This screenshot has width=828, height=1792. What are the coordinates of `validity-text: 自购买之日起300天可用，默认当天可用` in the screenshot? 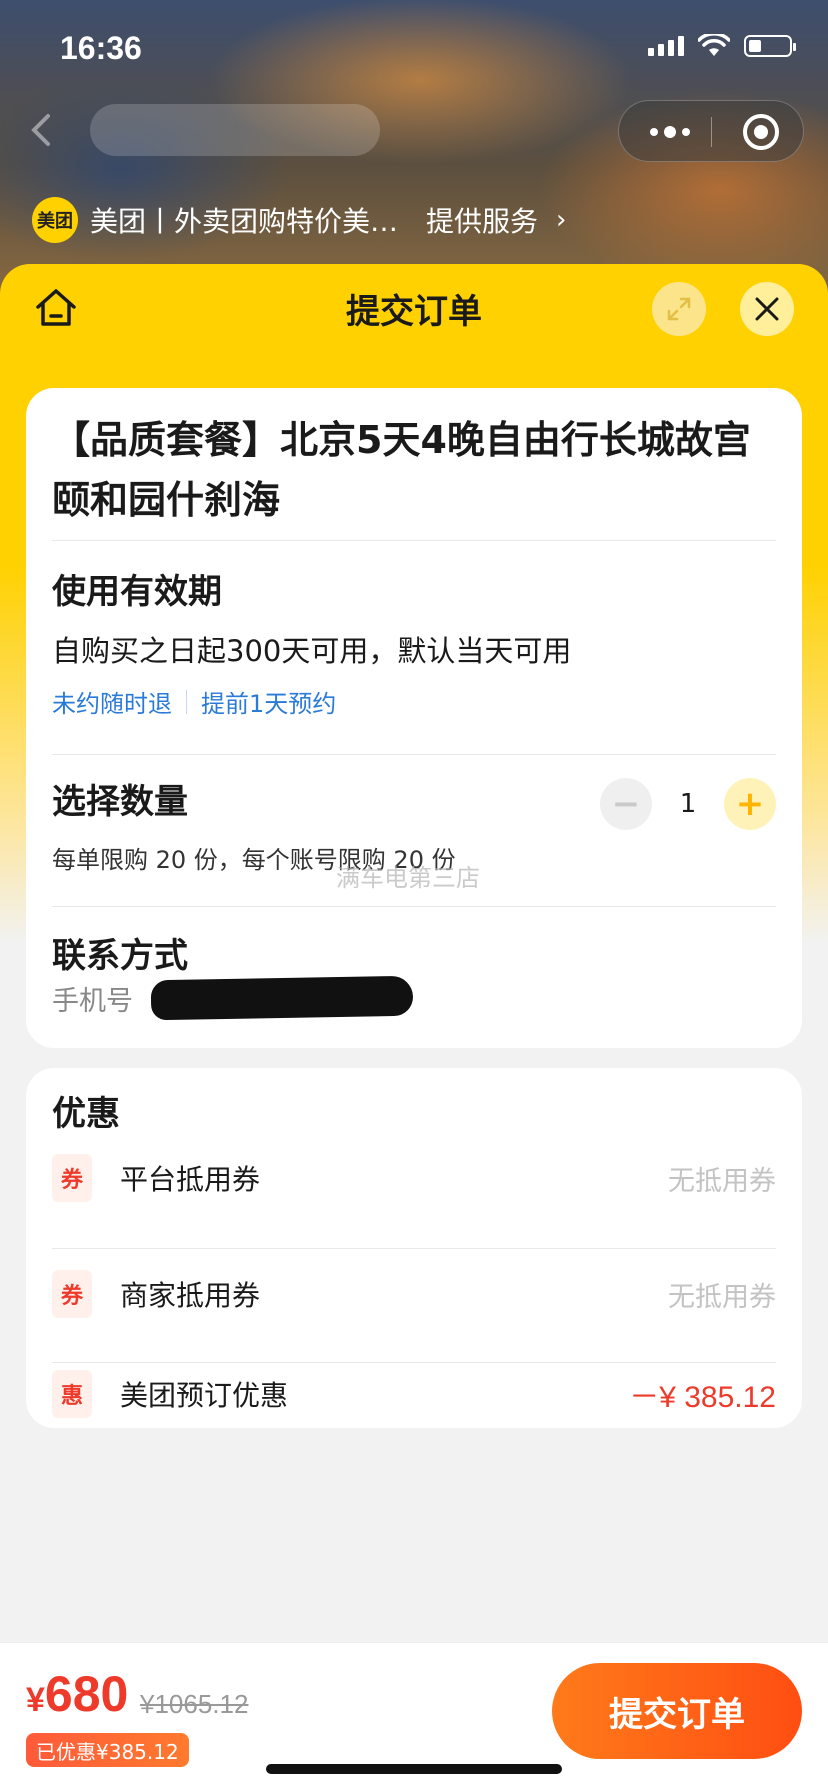 It's located at (312, 651).